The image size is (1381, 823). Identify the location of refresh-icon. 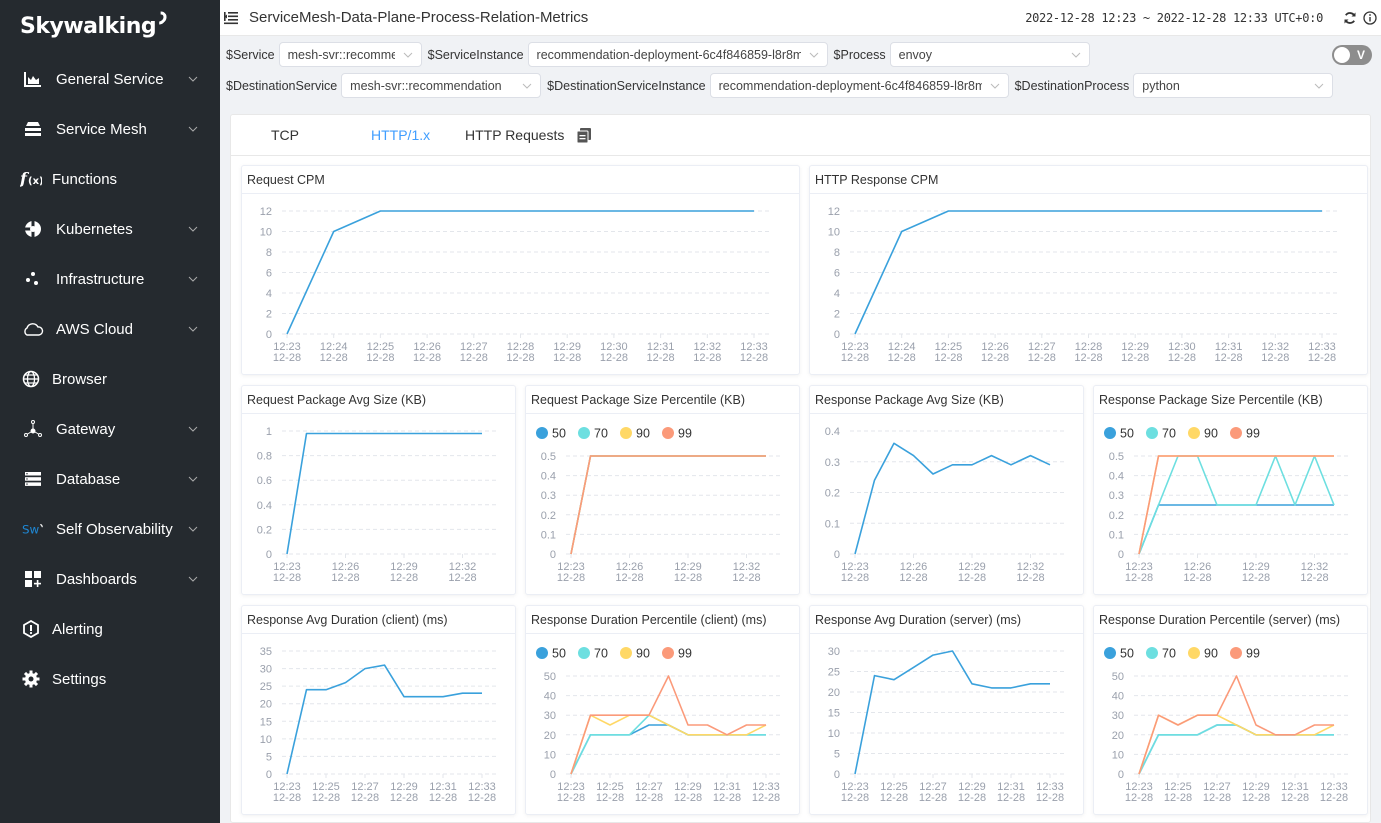
(1350, 18).